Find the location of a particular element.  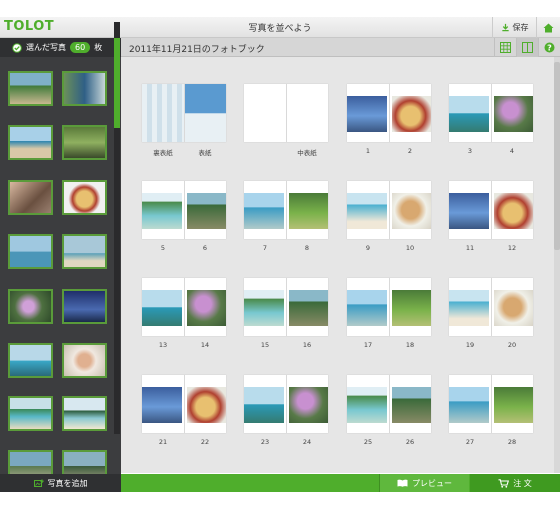

page-number-label: 裏表紙 is located at coordinates (163, 153).